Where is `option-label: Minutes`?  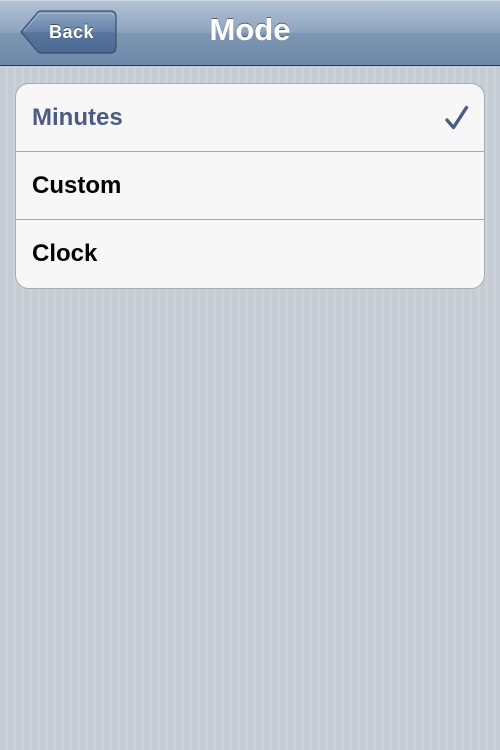 option-label: Minutes is located at coordinates (77, 117).